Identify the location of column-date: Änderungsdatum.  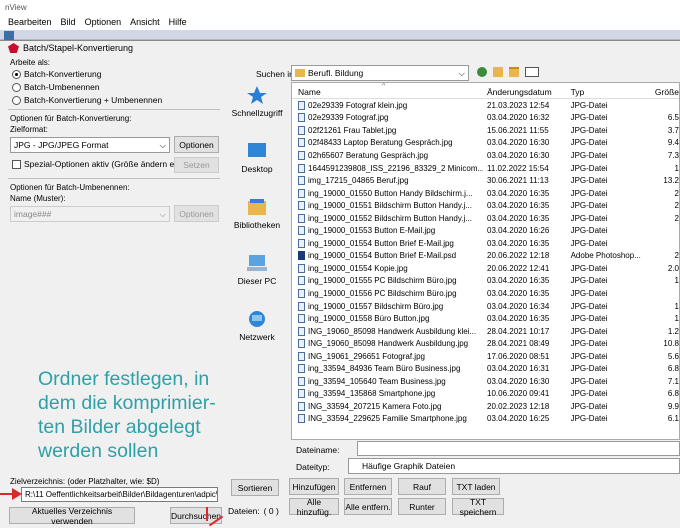
(524, 92).